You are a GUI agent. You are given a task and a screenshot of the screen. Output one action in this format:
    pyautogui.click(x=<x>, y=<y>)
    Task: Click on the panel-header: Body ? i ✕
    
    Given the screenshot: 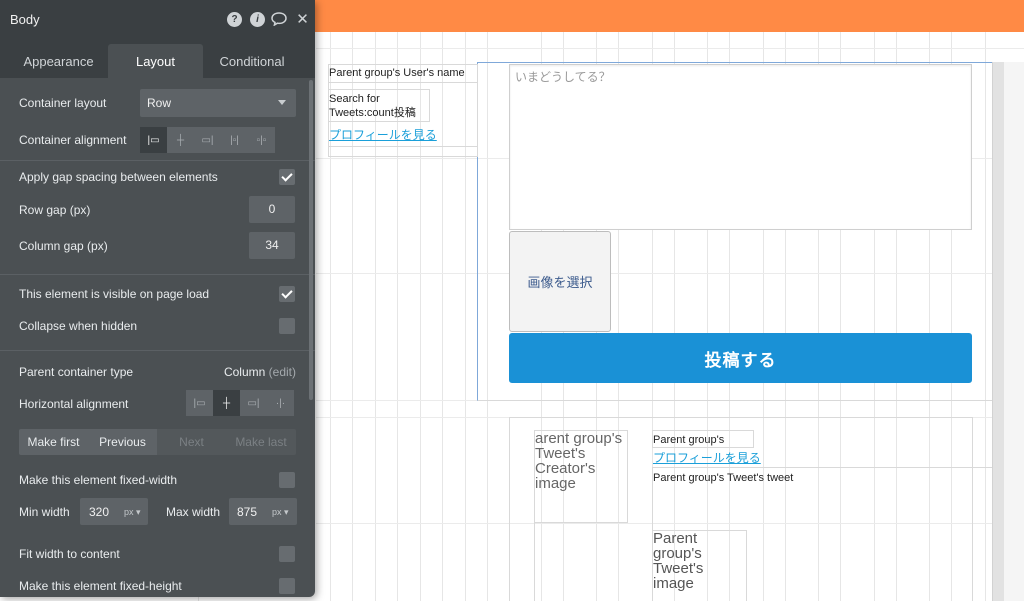 What is the action you would take?
    pyautogui.click(x=157, y=19)
    